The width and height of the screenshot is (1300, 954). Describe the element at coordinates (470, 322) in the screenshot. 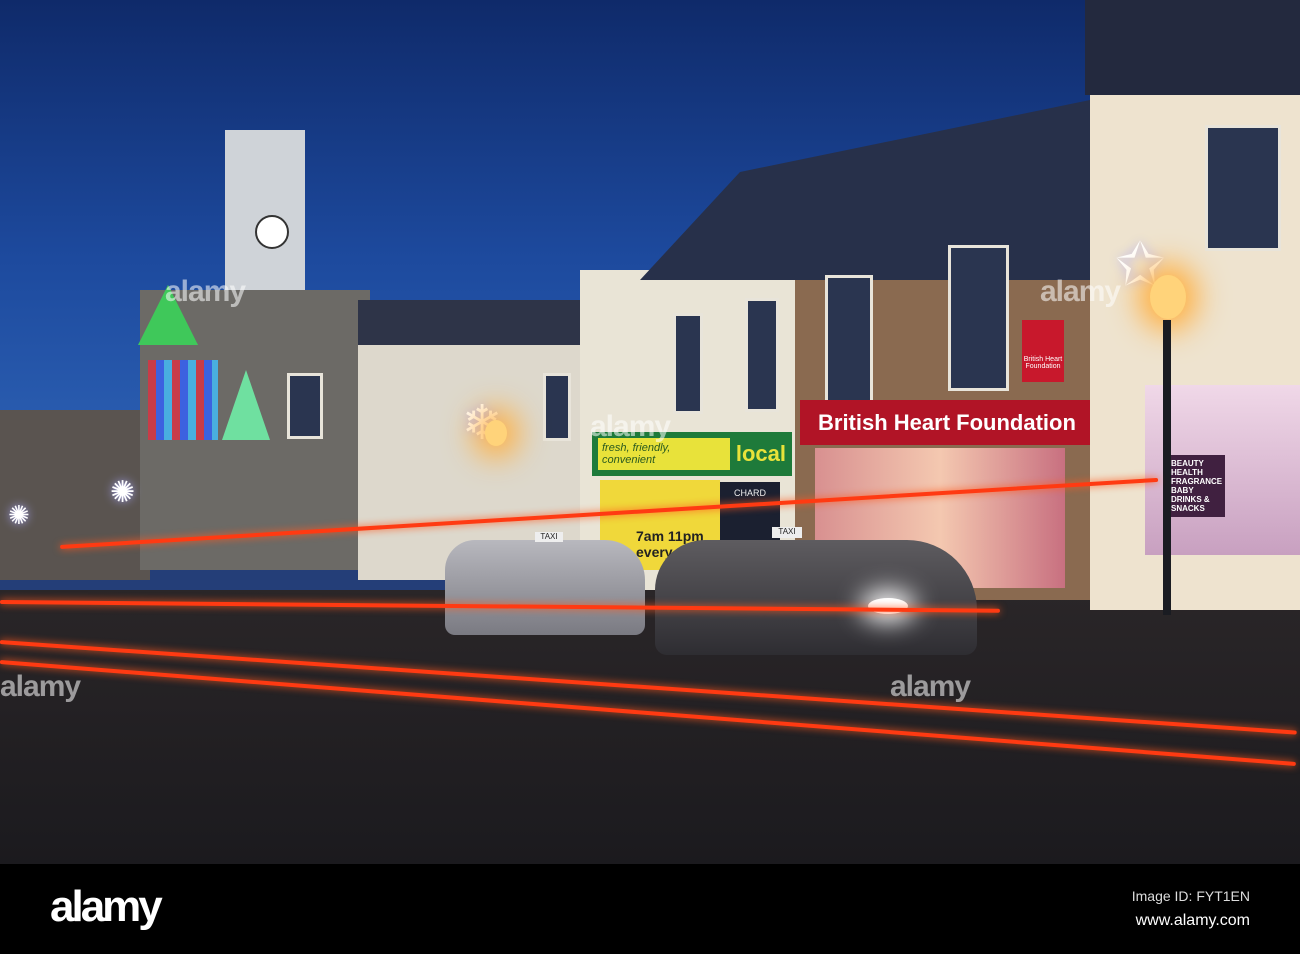

I see `slate-roof` at that location.